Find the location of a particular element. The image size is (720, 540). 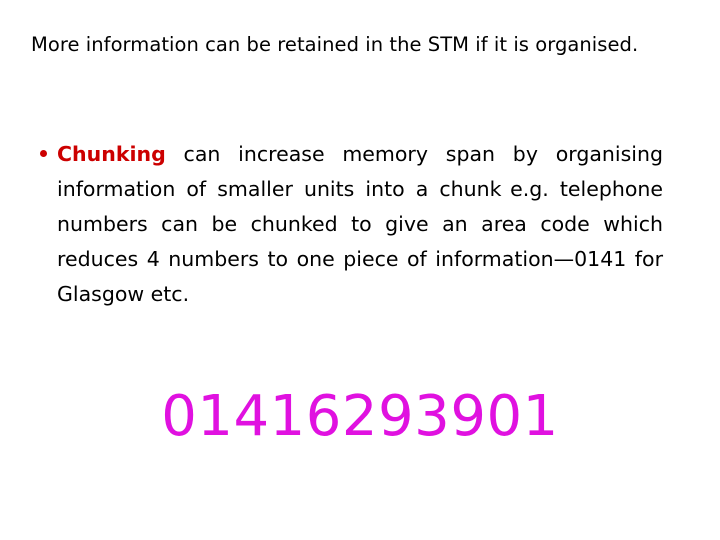

phone-number-text: 01416293901 is located at coordinates (360, 416).